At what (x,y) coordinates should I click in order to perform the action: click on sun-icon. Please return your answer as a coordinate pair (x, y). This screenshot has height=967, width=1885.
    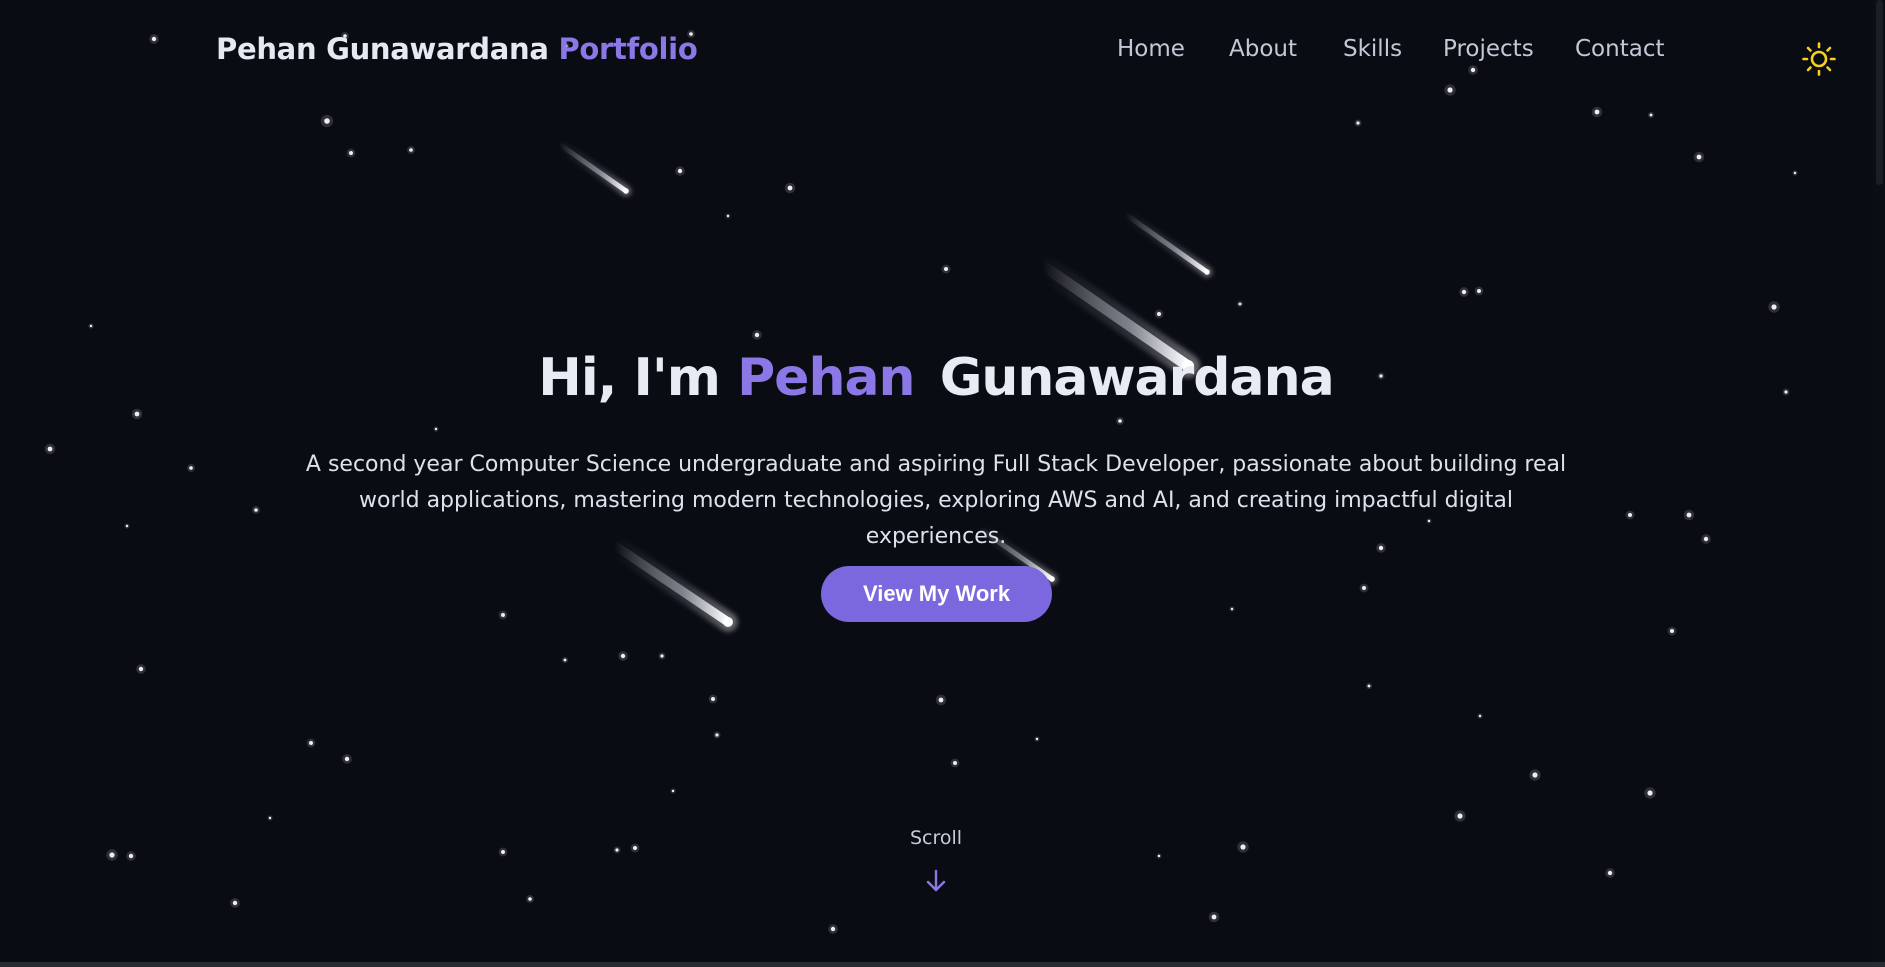
    Looking at the image, I should click on (1819, 59).